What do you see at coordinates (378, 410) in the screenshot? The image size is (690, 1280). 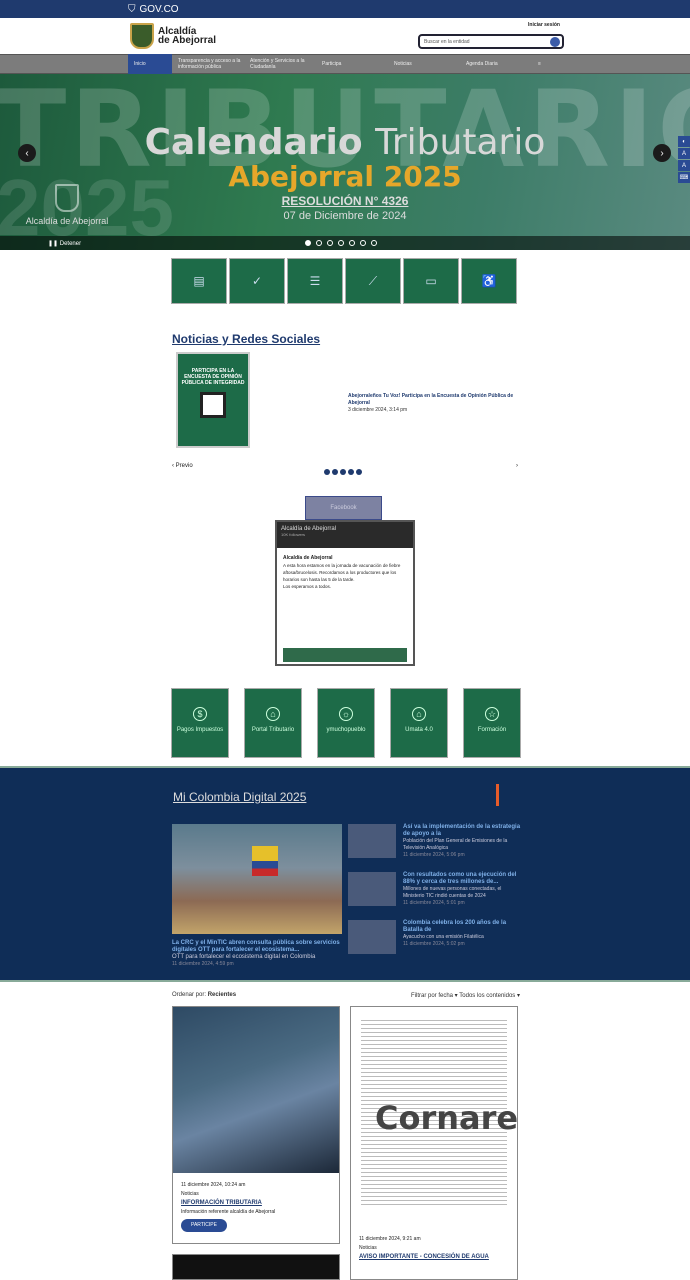 I see `news-date: 3 diciembre 2024, 3:14 pm` at bounding box center [378, 410].